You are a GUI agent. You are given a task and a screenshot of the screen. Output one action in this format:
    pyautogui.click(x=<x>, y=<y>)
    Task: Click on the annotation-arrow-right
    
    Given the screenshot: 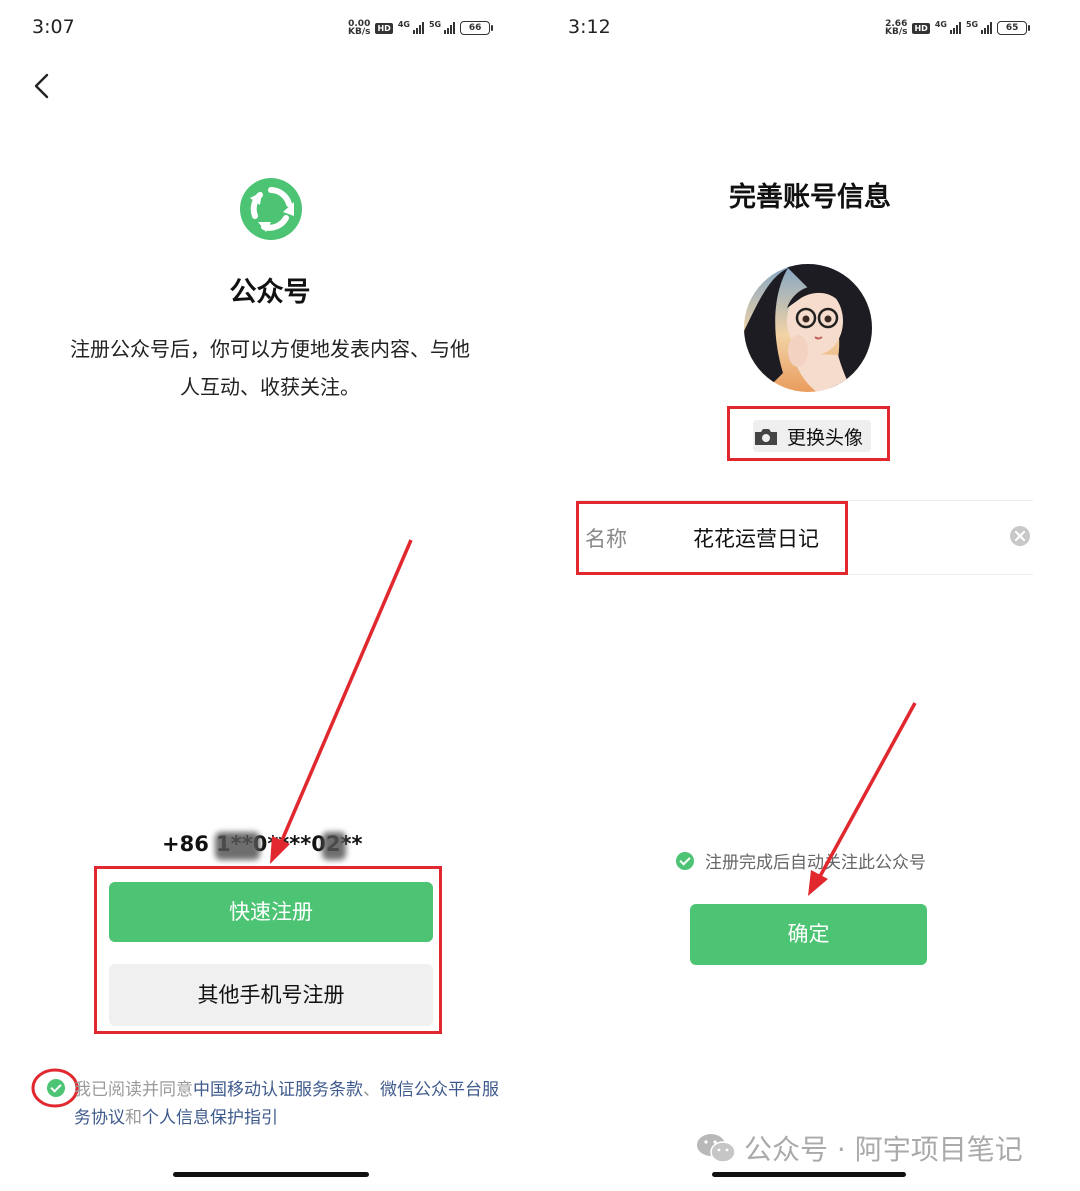 What is the action you would take?
    pyautogui.click(x=866, y=791)
    